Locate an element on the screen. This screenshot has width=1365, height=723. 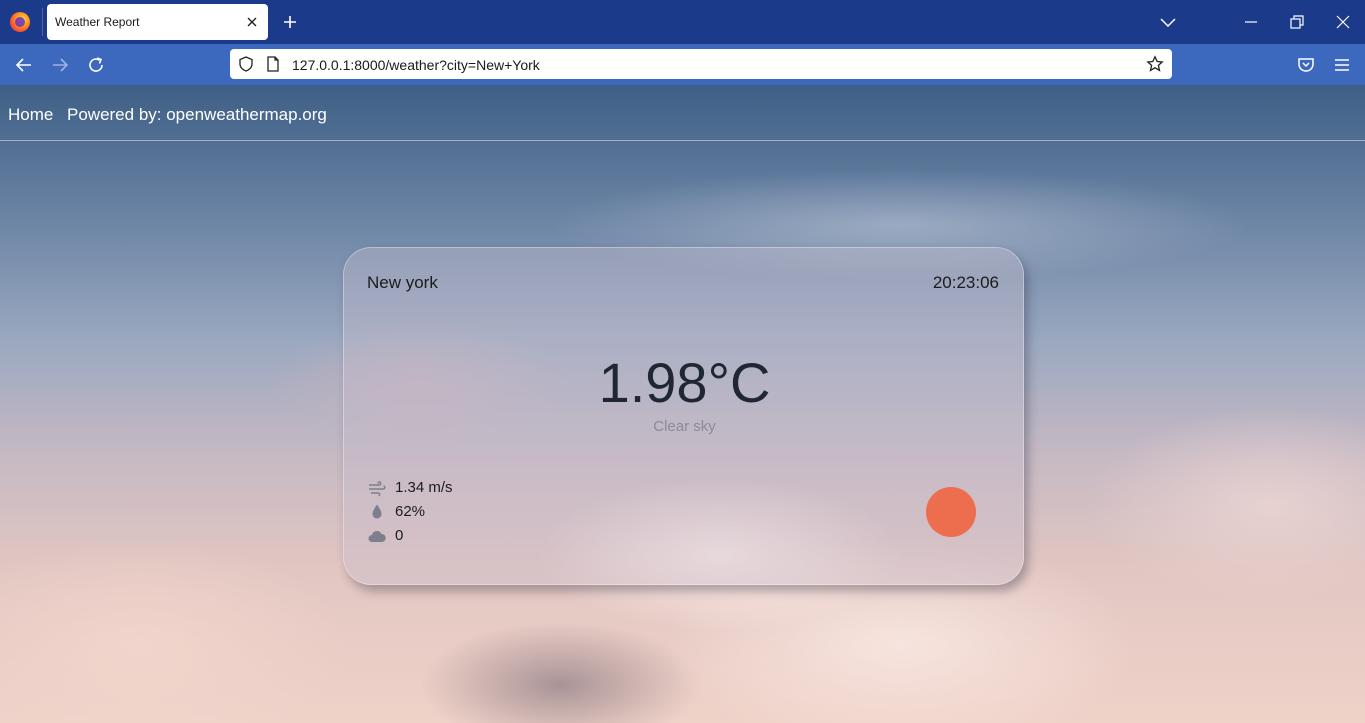
address-bar: 127.0.0.1:8000/weather?city=New+York is located at coordinates (701, 64).